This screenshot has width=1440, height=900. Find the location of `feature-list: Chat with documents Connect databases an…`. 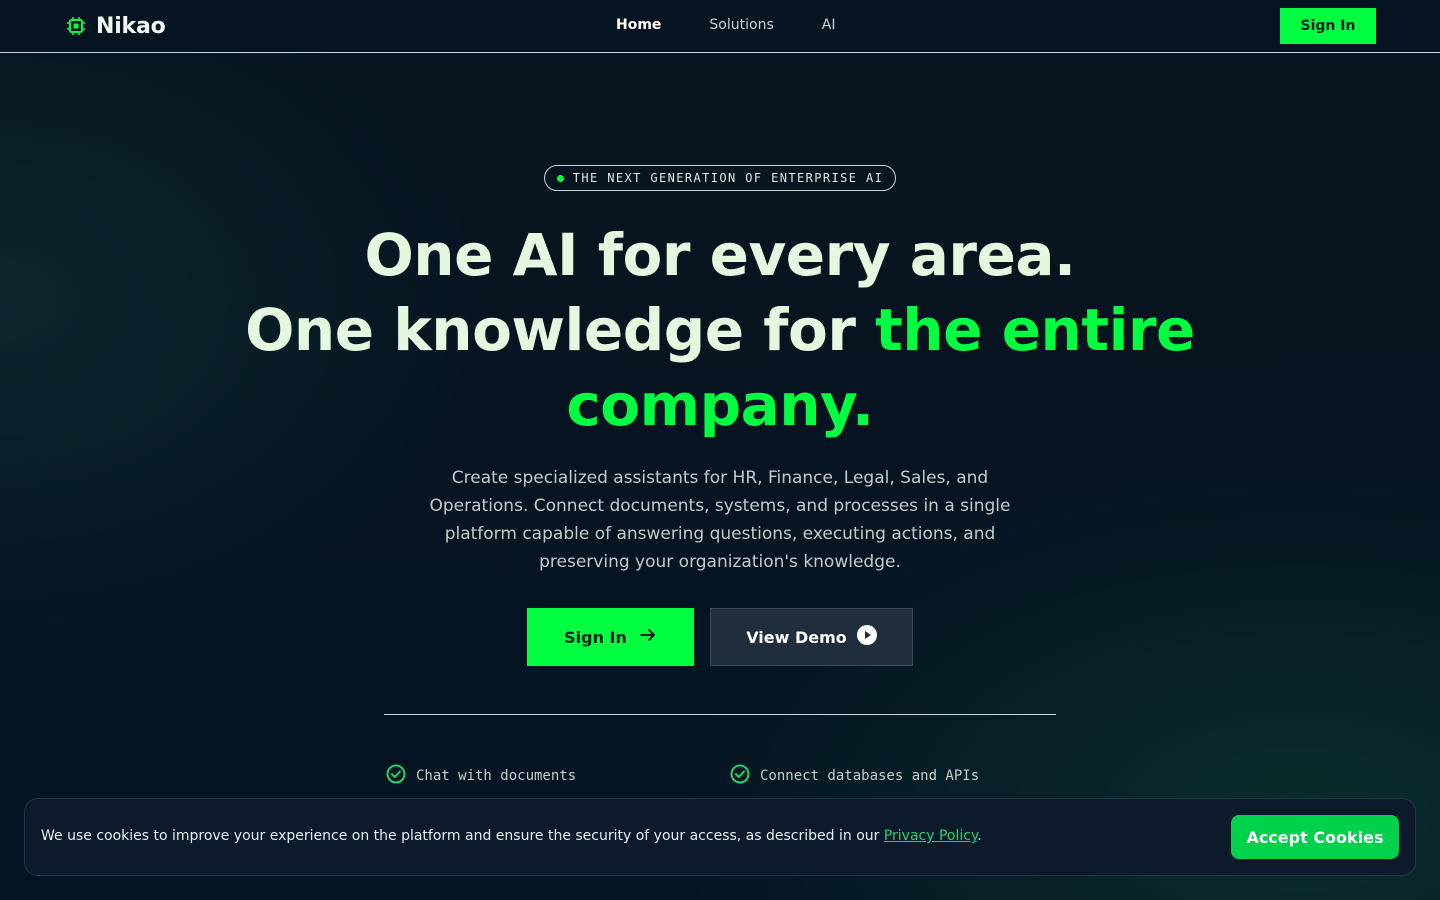

feature-list: Chat with documents Connect databases an… is located at coordinates (706, 775).